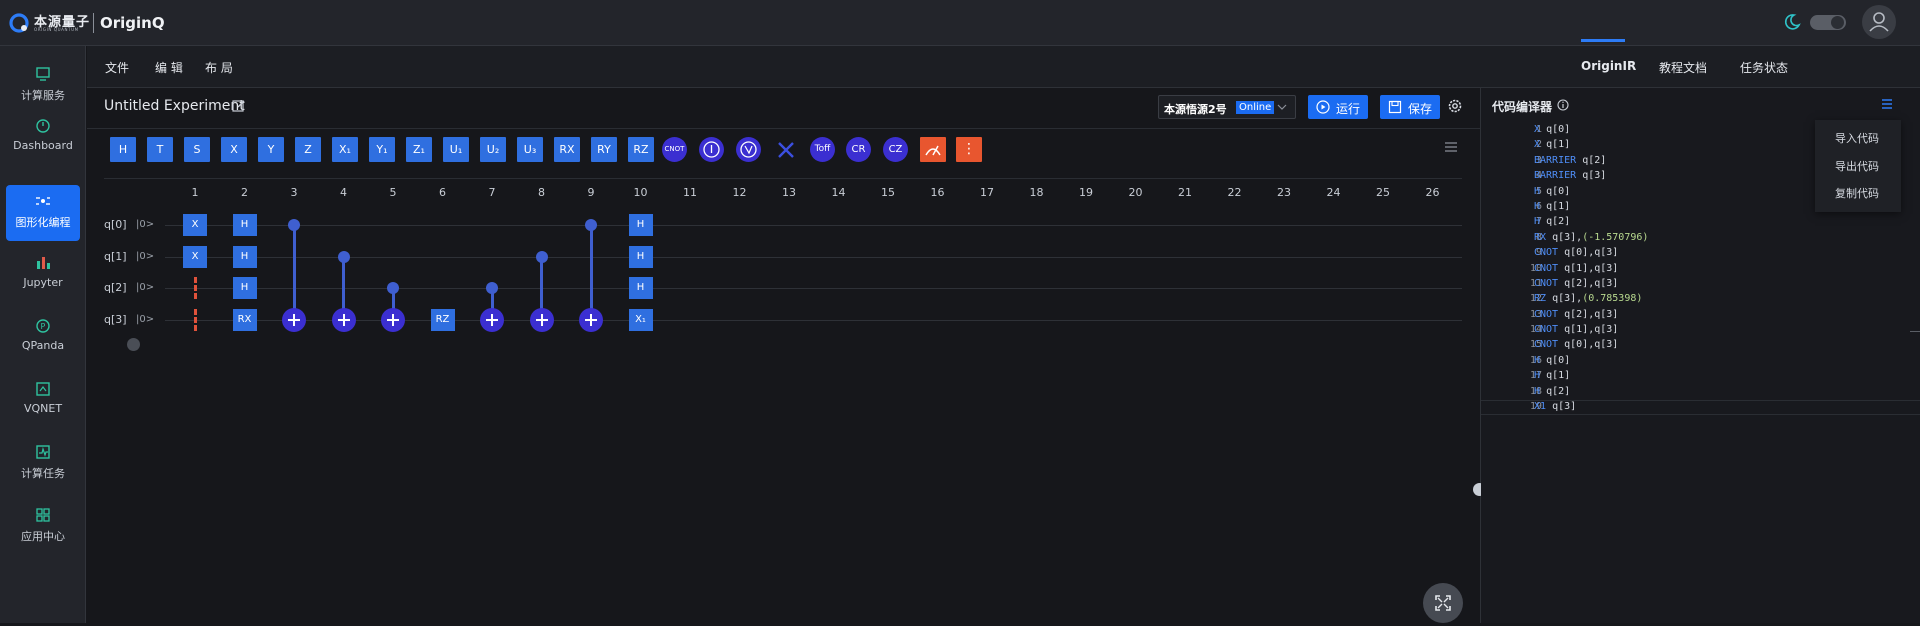 The width and height of the screenshot is (1920, 626). I want to click on gate-h: H, so click(123, 149).